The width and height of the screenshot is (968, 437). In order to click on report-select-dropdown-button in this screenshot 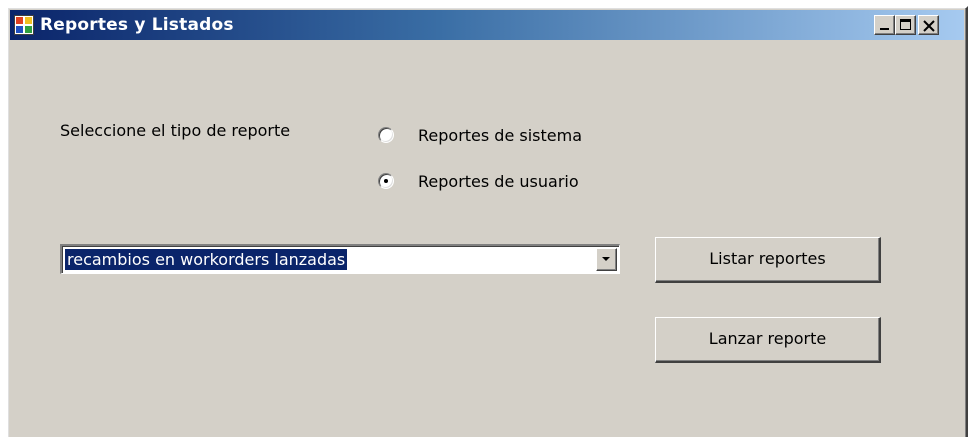, I will do `click(606, 259)`.